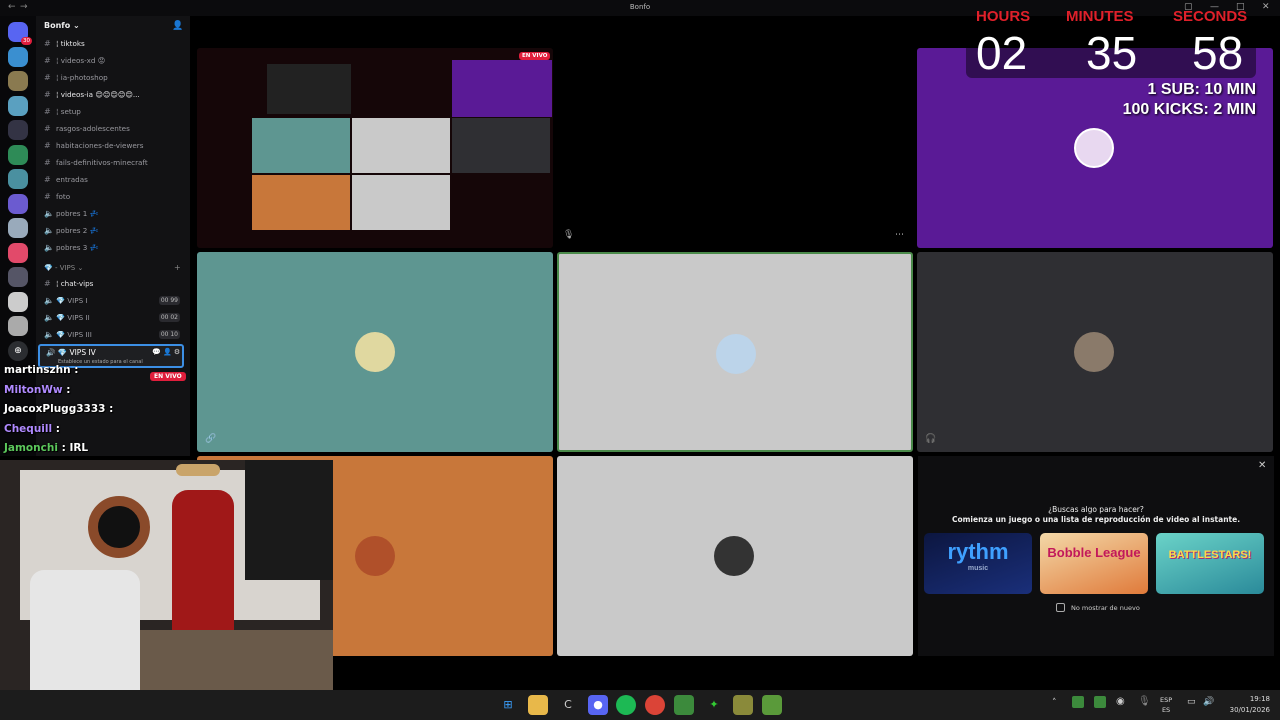  I want to click on participant-tile: 🎧, so click(1095, 352).